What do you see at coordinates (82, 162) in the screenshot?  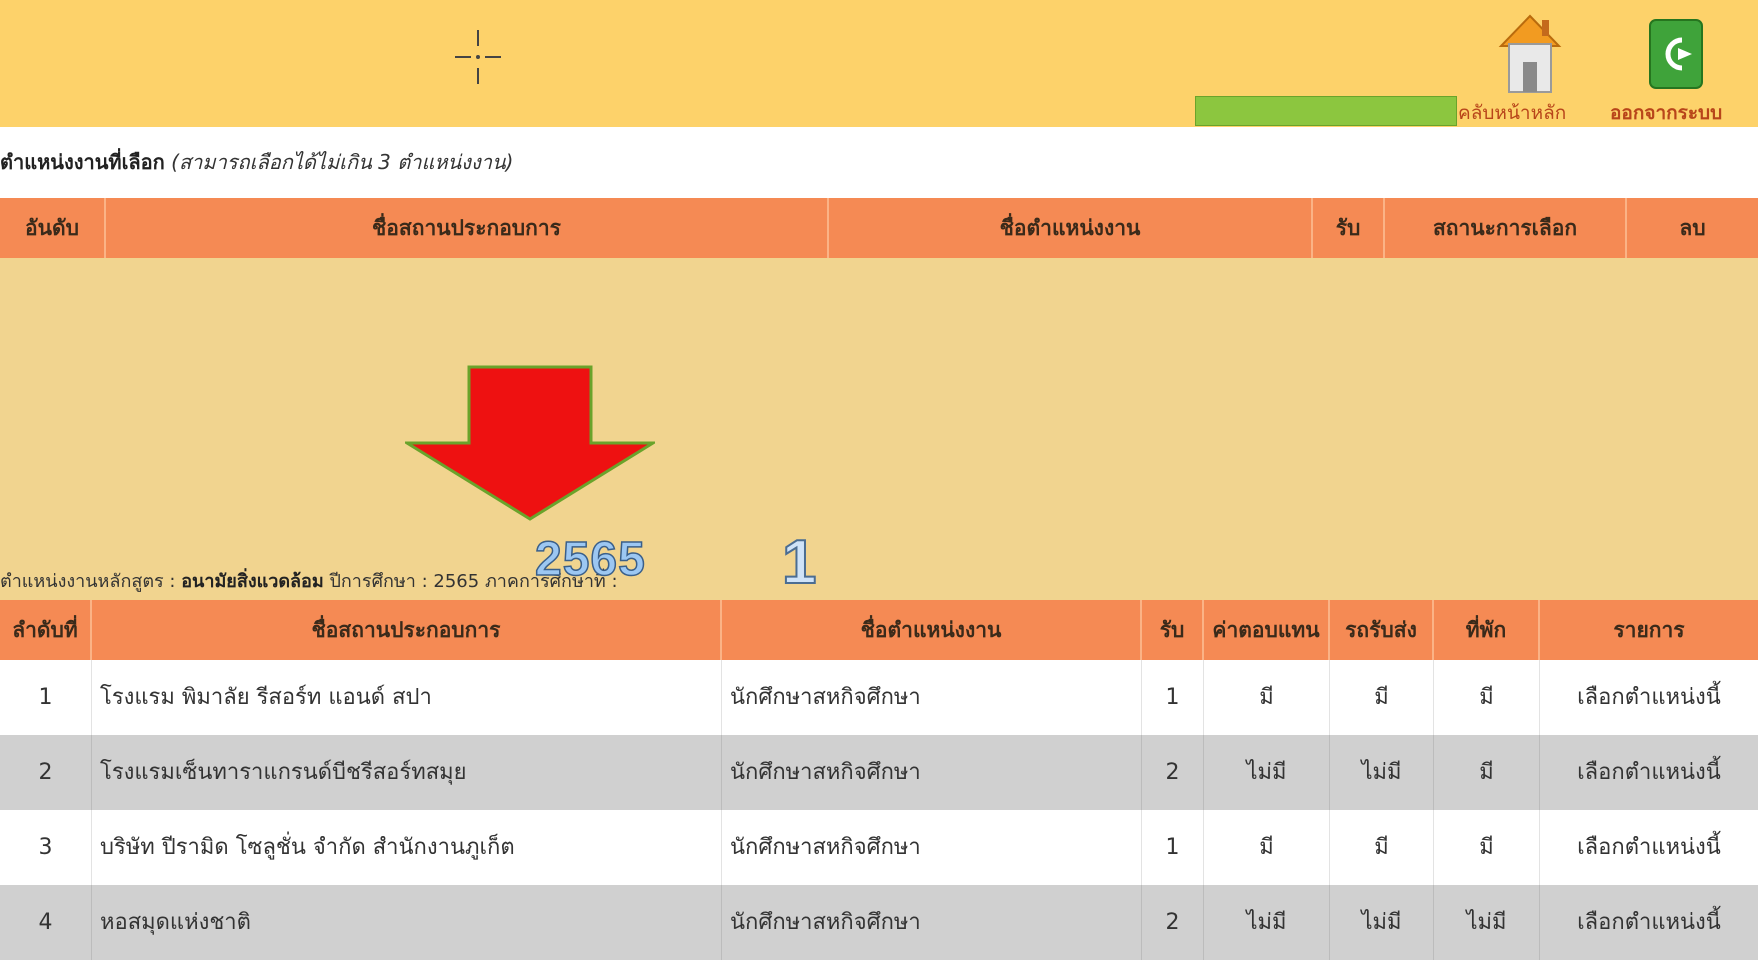 I see `selected-caption-title: ตำแหน่งงานที่เลือก` at bounding box center [82, 162].